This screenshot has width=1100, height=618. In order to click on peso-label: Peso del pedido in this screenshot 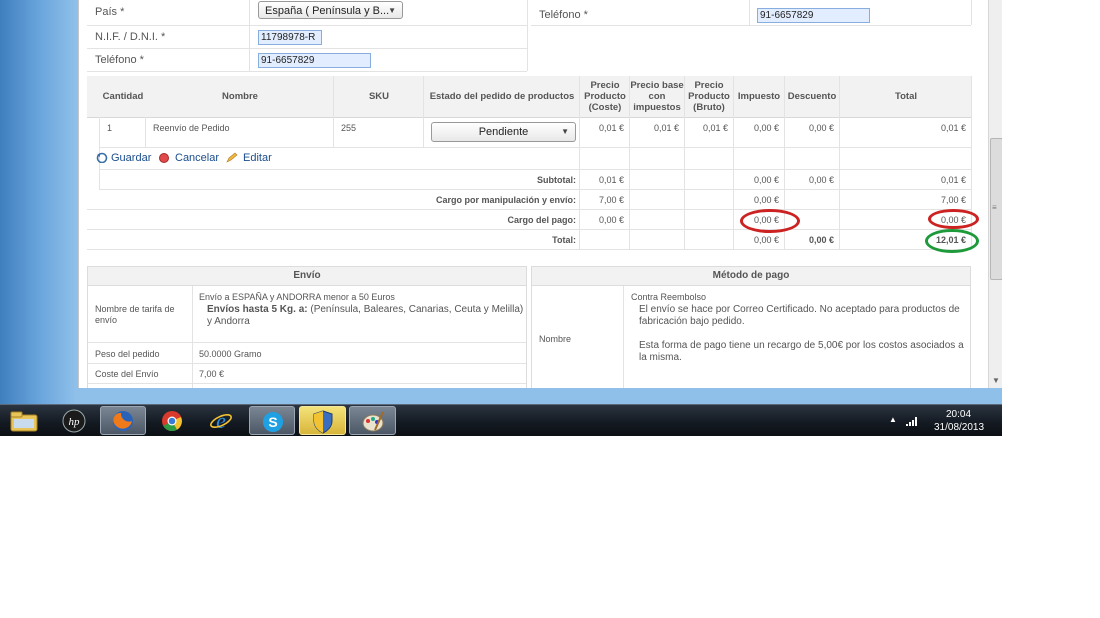, I will do `click(127, 354)`.